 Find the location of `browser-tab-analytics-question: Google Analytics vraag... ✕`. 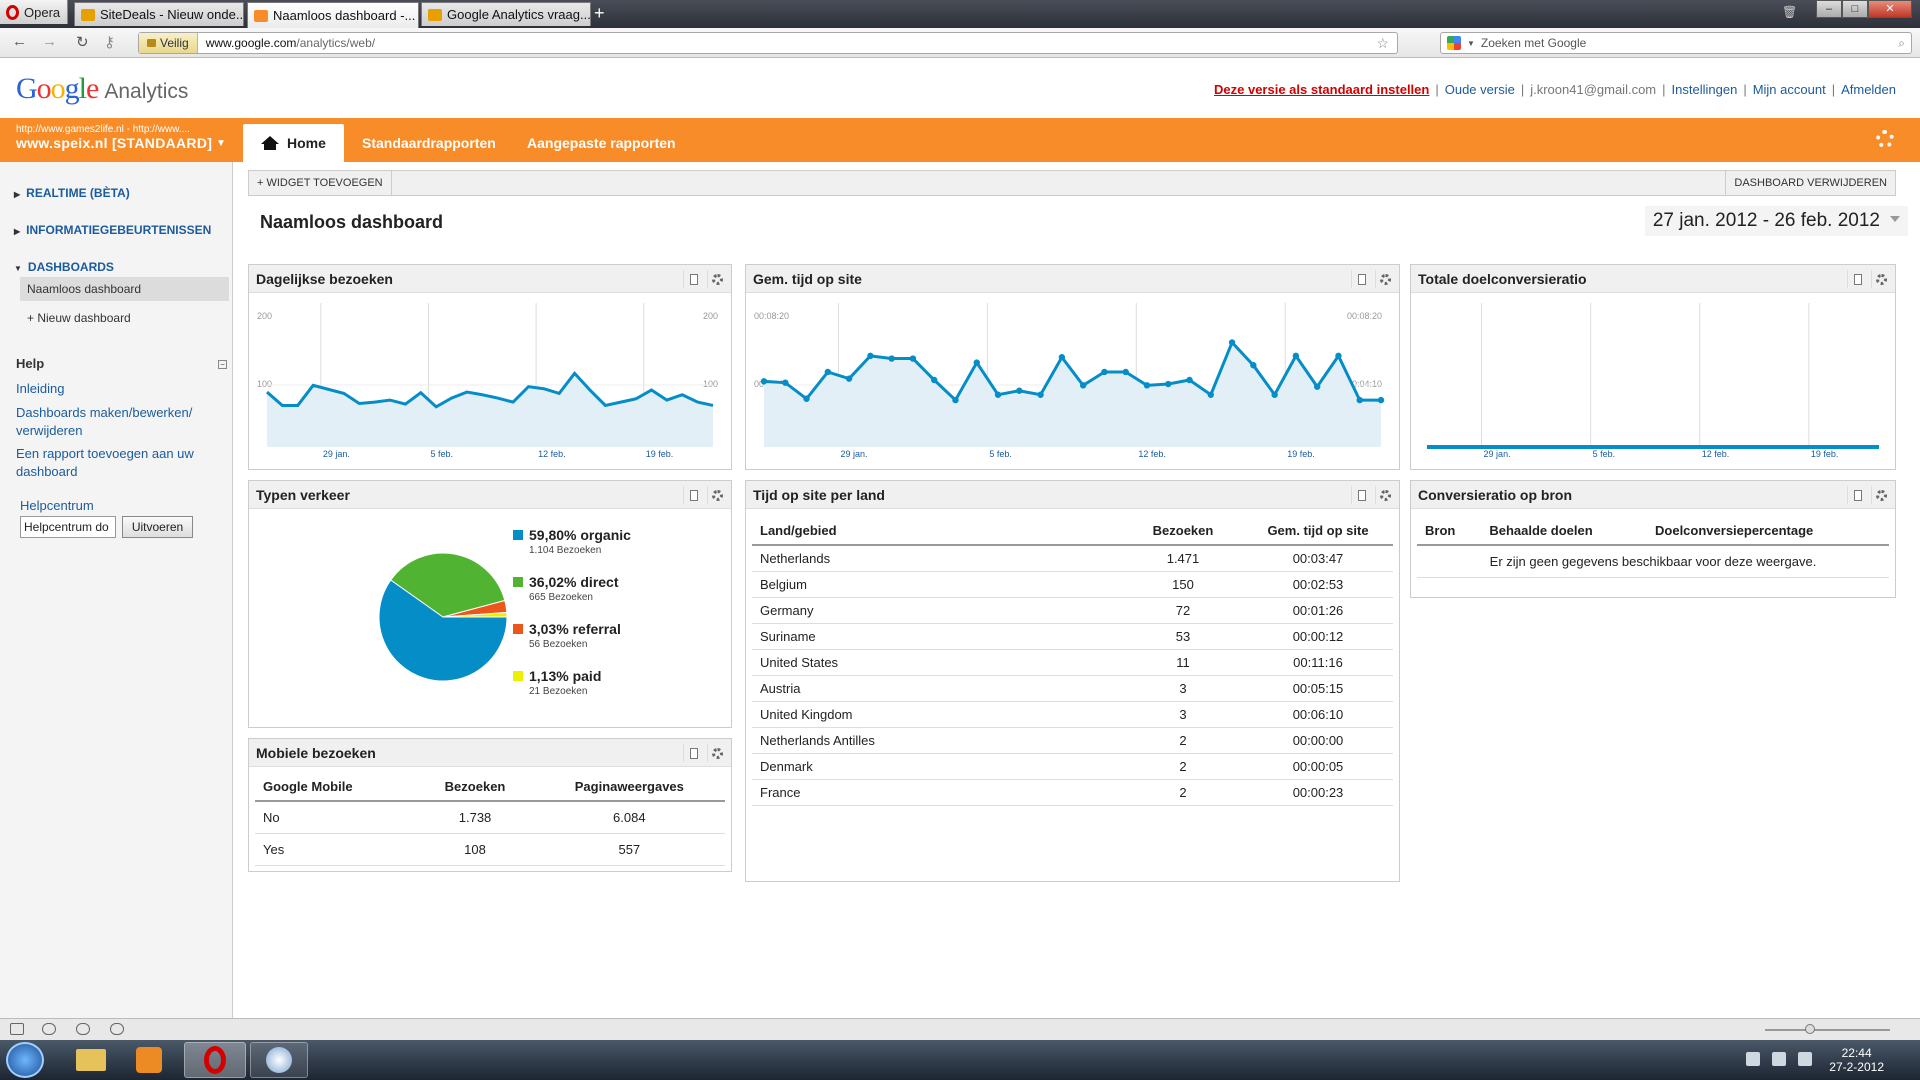

browser-tab-analytics-question: Google Analytics vraag... ✕ is located at coordinates (506, 14).